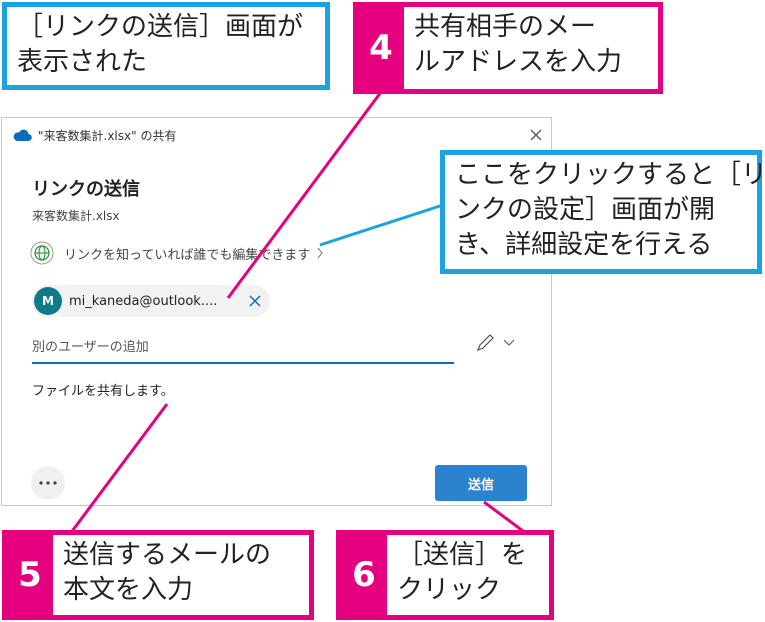 This screenshot has width=765, height=622. What do you see at coordinates (481, 483) in the screenshot?
I see `send-button: 送信` at bounding box center [481, 483].